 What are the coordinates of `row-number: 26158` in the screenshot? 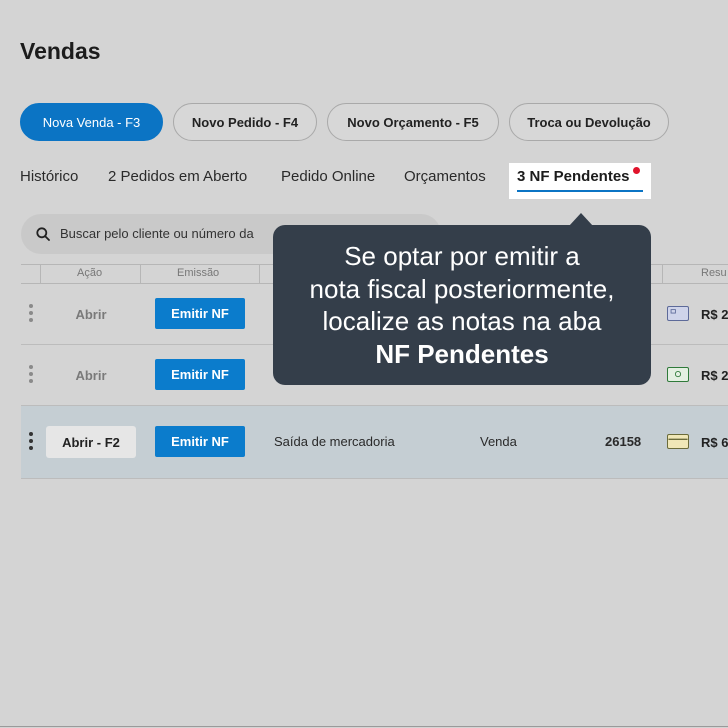 It's located at (623, 441).